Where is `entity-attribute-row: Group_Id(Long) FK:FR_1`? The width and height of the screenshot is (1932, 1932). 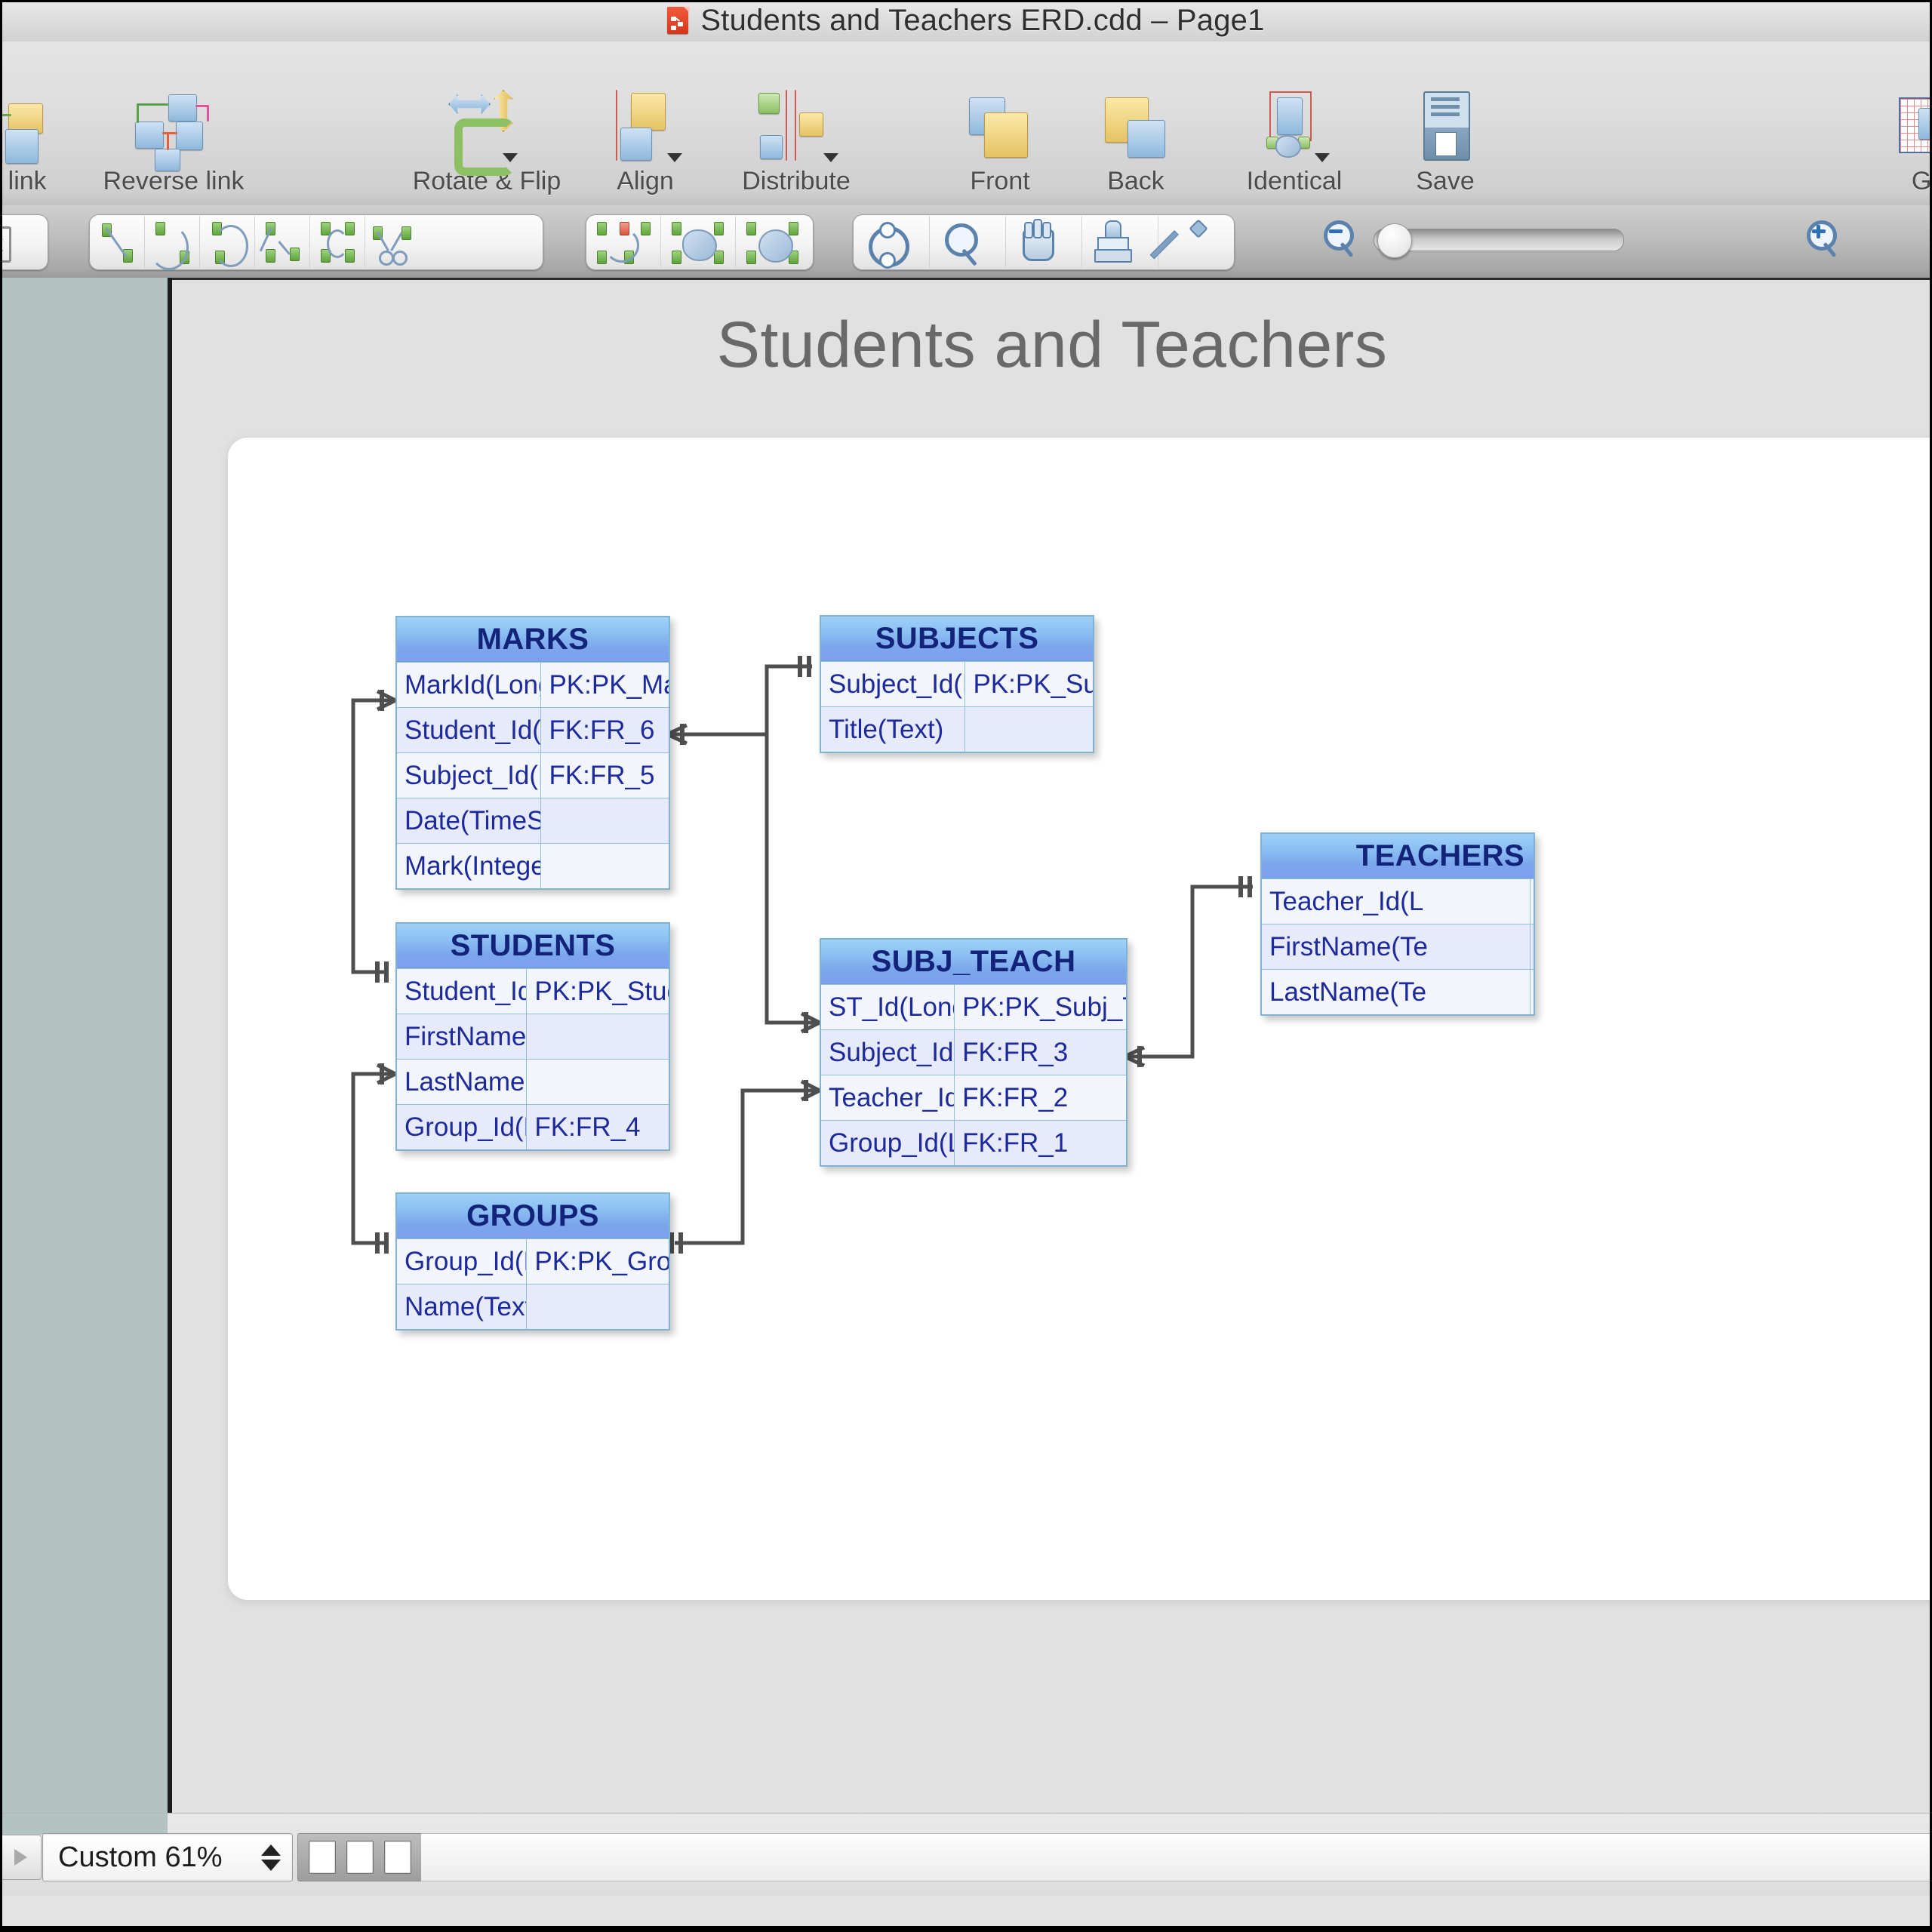 entity-attribute-row: Group_Id(Long) FK:FR_1 is located at coordinates (973, 1142).